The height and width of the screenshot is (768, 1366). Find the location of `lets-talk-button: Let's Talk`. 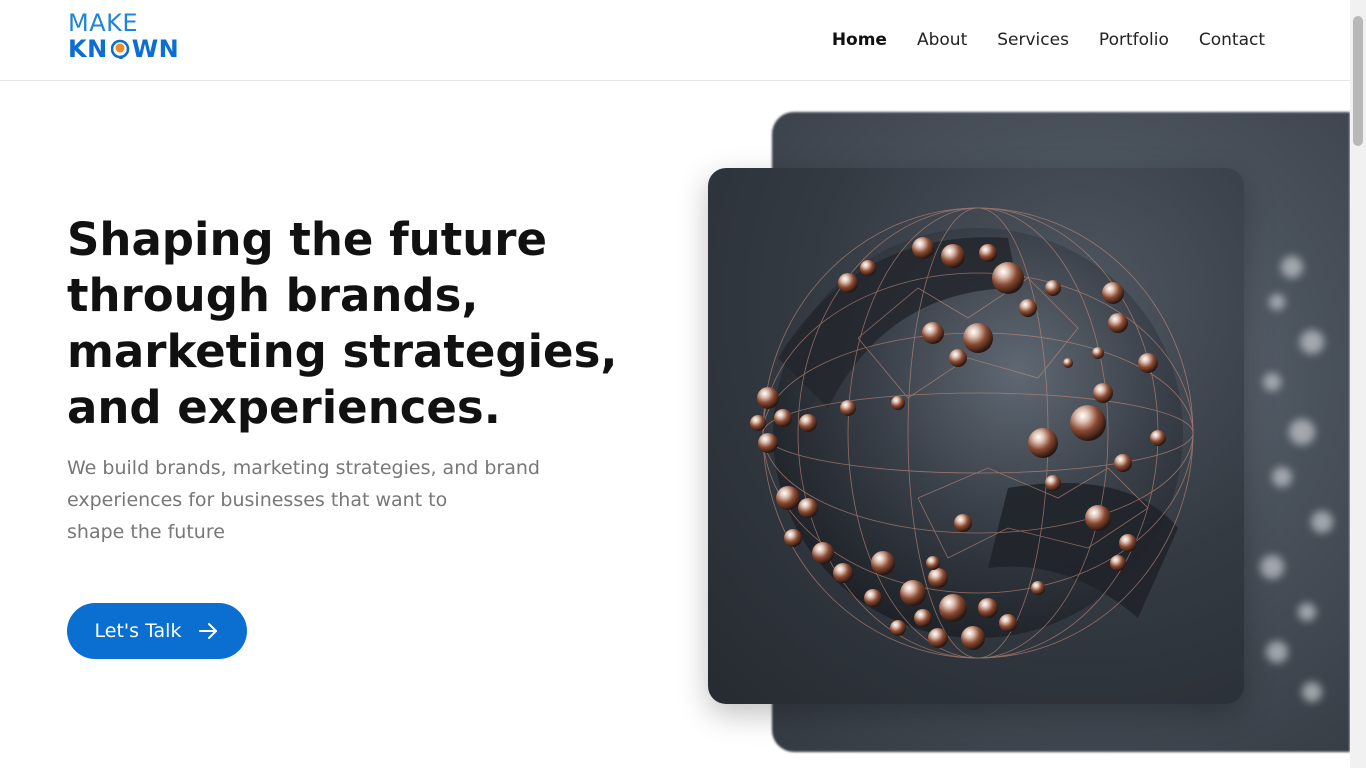

lets-talk-button: Let's Talk is located at coordinates (157, 631).